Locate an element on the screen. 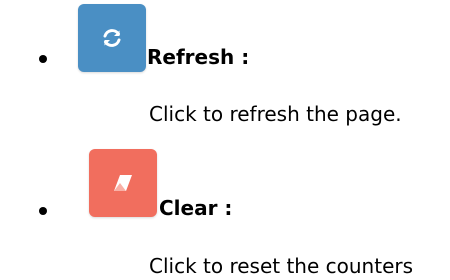  eraser-icon is located at coordinates (123, 183).